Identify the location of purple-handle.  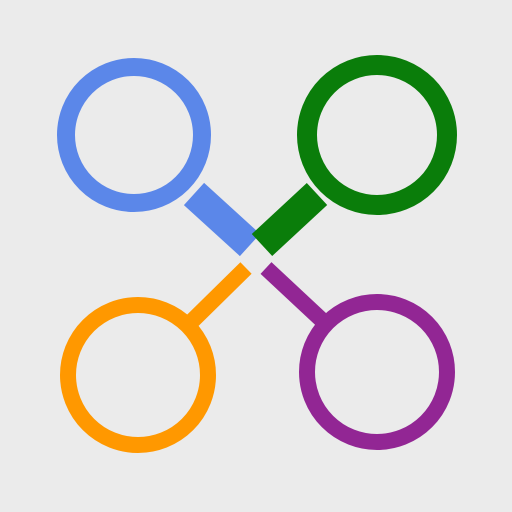
(296, 296).